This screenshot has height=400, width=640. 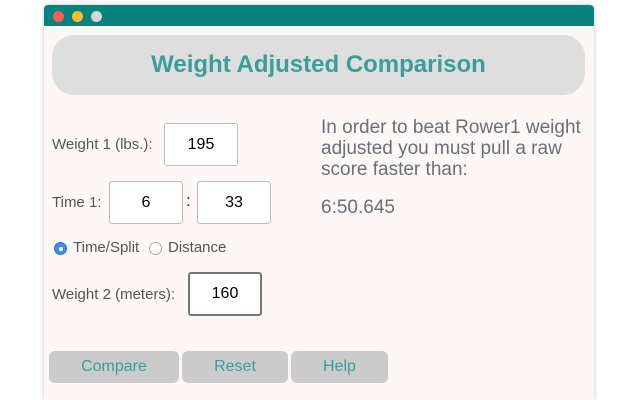 What do you see at coordinates (106, 247) in the screenshot?
I see `time-split-label: Time/Split` at bounding box center [106, 247].